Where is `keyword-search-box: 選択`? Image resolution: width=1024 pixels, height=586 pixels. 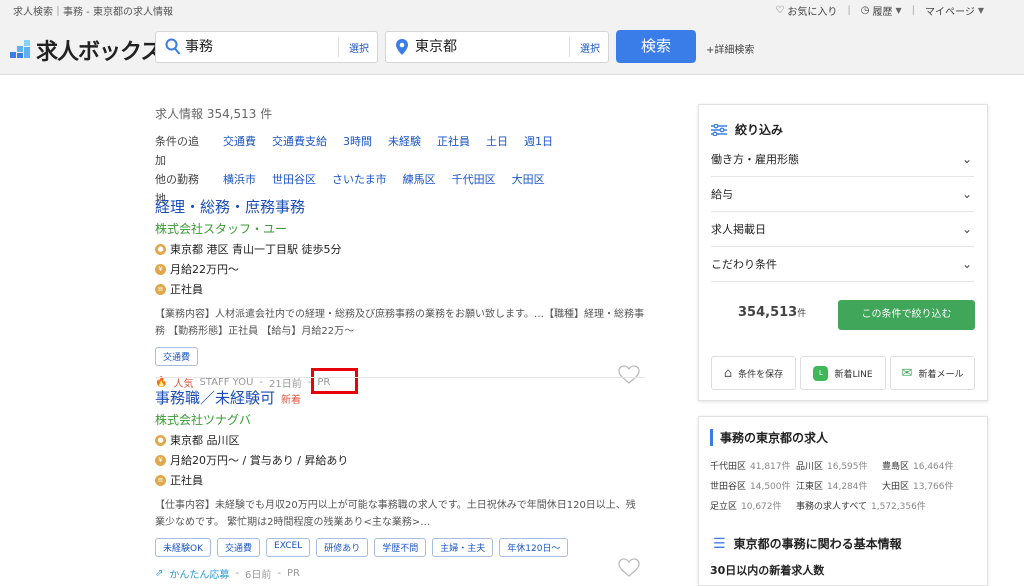 keyword-search-box: 選択 is located at coordinates (266, 47).